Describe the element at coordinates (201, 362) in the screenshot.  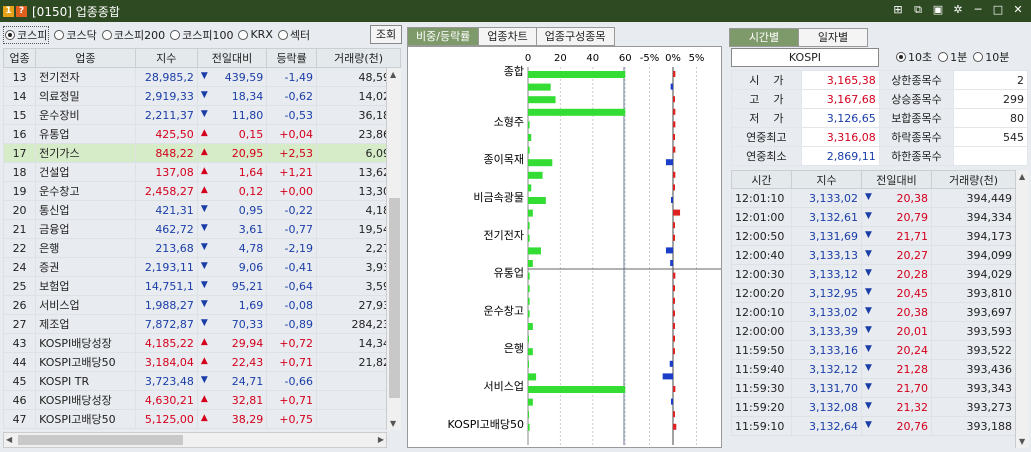
I see `table-row: 44 KOSPI고배당50 3,184,04 ▲ 22,43 +0,71 21,820` at that location.